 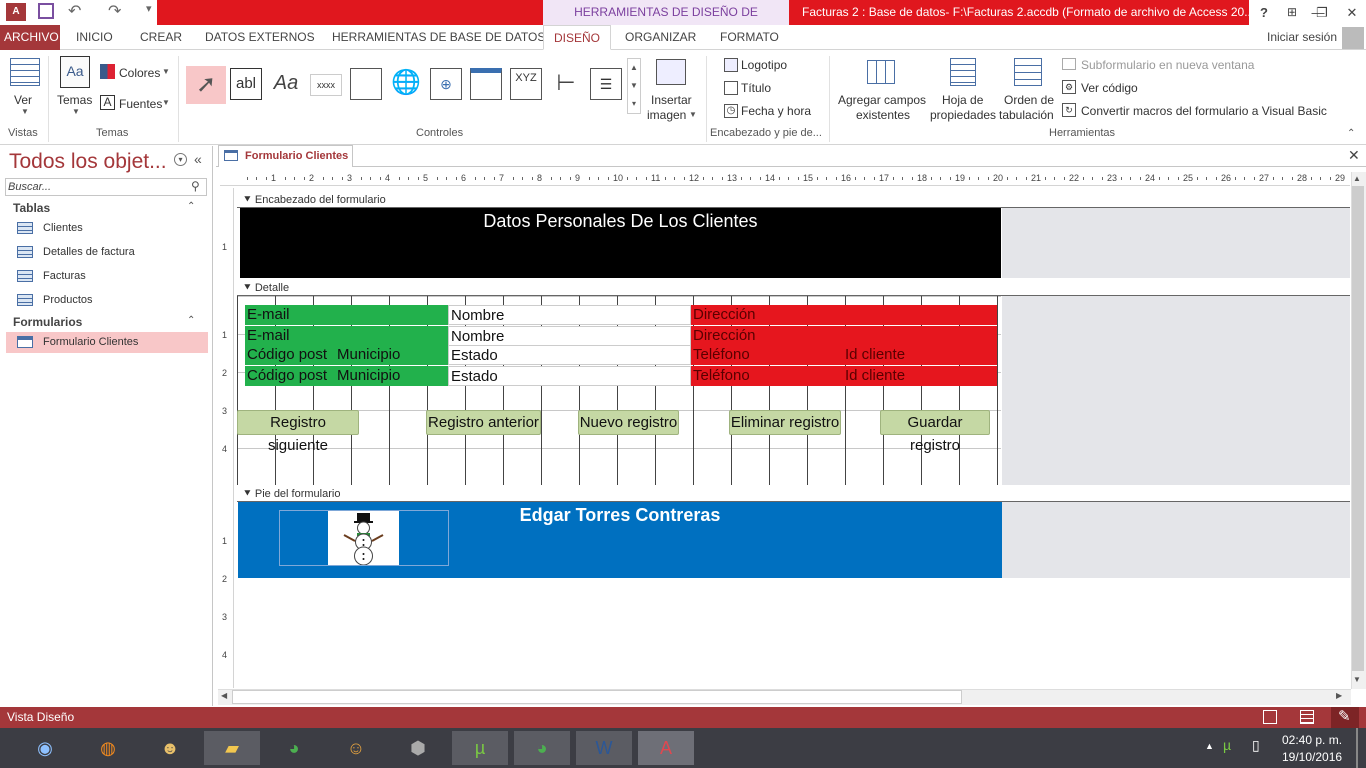 What do you see at coordinates (161, 37) in the screenshot?
I see `tab-crear: CREAR` at bounding box center [161, 37].